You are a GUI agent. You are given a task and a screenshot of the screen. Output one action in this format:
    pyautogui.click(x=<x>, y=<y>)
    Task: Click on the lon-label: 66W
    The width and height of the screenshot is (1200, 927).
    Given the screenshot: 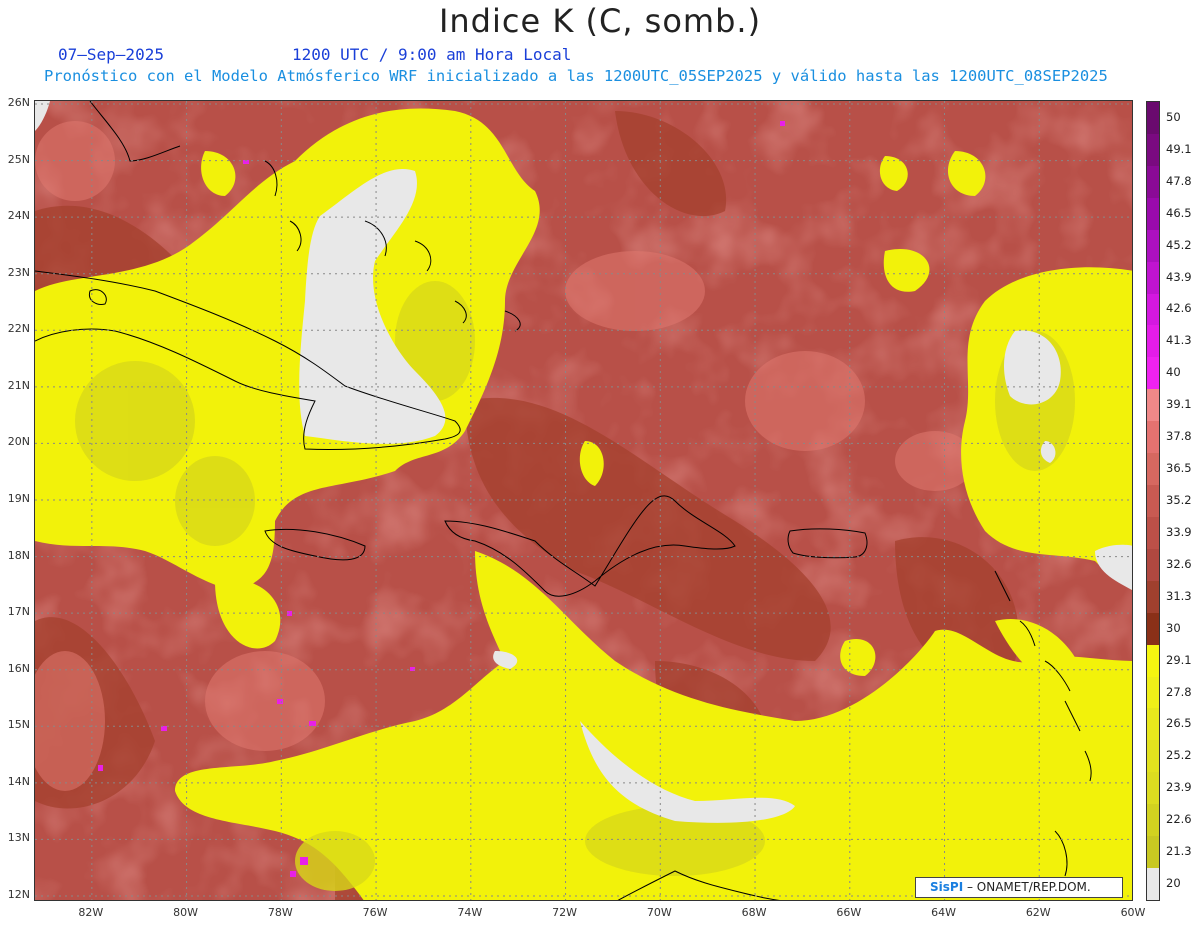 What is the action you would take?
    pyautogui.click(x=849, y=912)
    